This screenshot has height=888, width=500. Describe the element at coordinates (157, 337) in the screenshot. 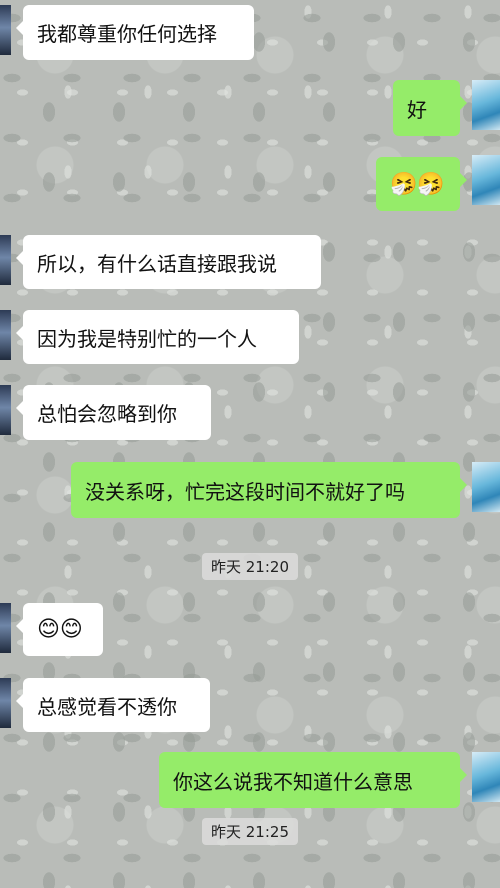

I see `message-bubble: 因为我是特别忙的一个人` at that location.